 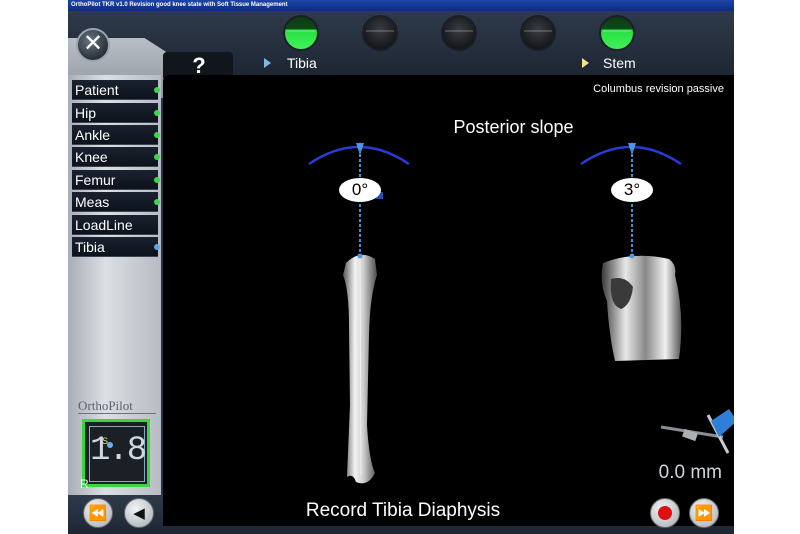 What do you see at coordinates (110, 445) in the screenshot?
I see `sensor-dot-icon` at bounding box center [110, 445].